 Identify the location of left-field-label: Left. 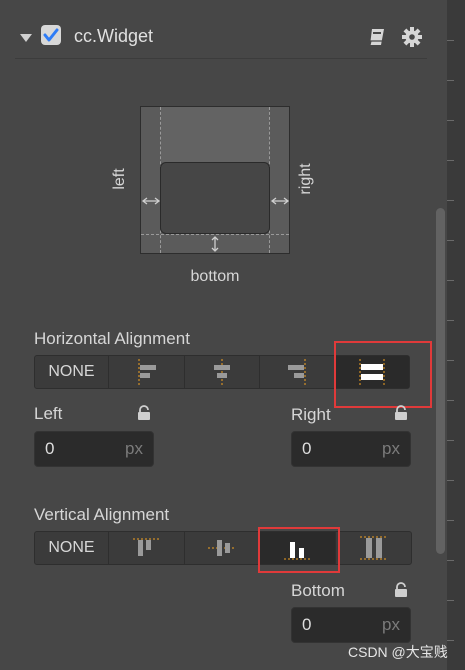
(48, 413).